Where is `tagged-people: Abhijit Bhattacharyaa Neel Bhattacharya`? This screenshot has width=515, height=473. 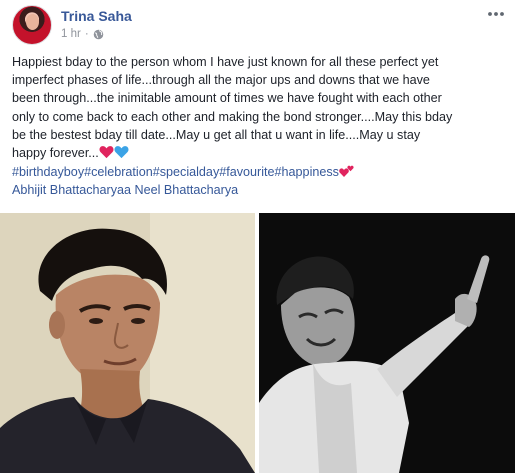 tagged-people: Abhijit Bhattacharyaa Neel Bhattacharya is located at coordinates (125, 190).